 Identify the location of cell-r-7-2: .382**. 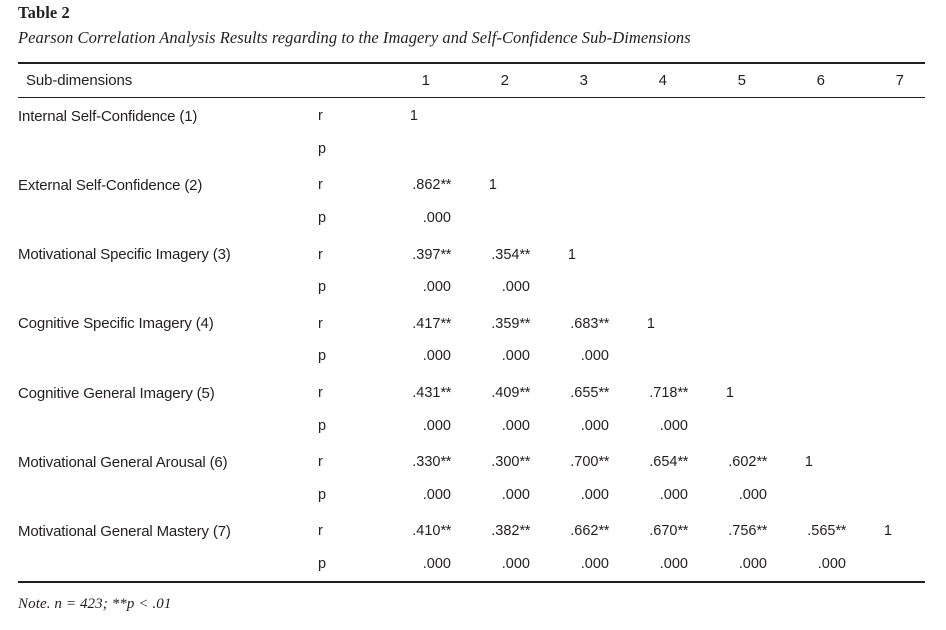
(511, 531).